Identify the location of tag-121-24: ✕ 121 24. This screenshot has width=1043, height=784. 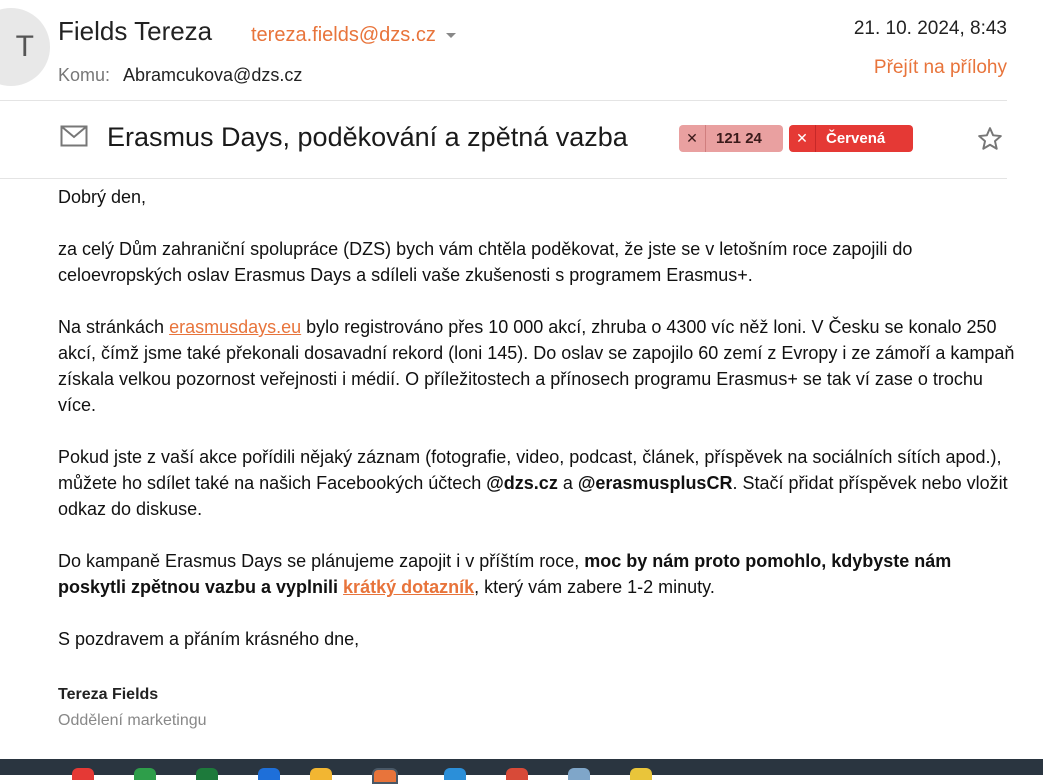
(731, 138).